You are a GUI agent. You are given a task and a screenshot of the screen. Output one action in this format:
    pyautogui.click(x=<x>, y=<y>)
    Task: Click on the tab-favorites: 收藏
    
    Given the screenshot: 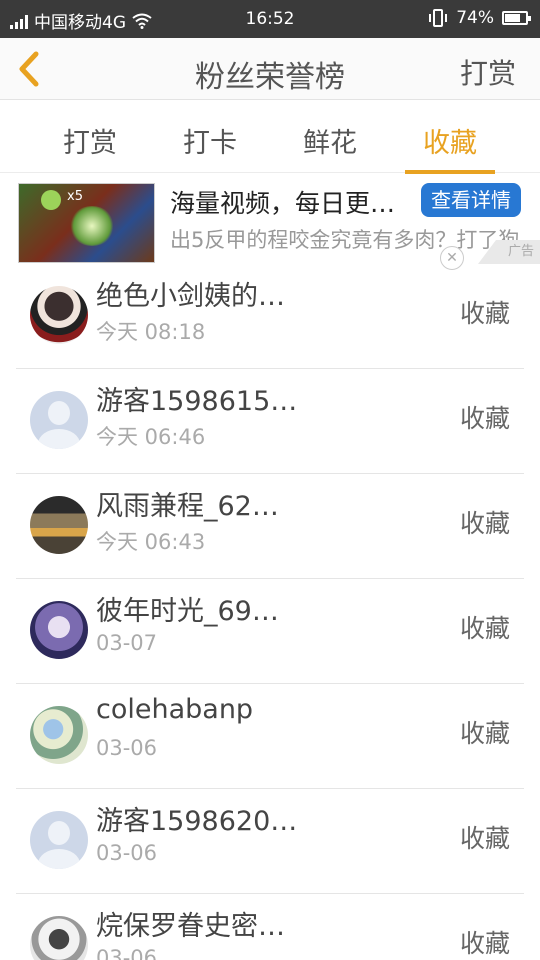 What is the action you would take?
    pyautogui.click(x=450, y=147)
    